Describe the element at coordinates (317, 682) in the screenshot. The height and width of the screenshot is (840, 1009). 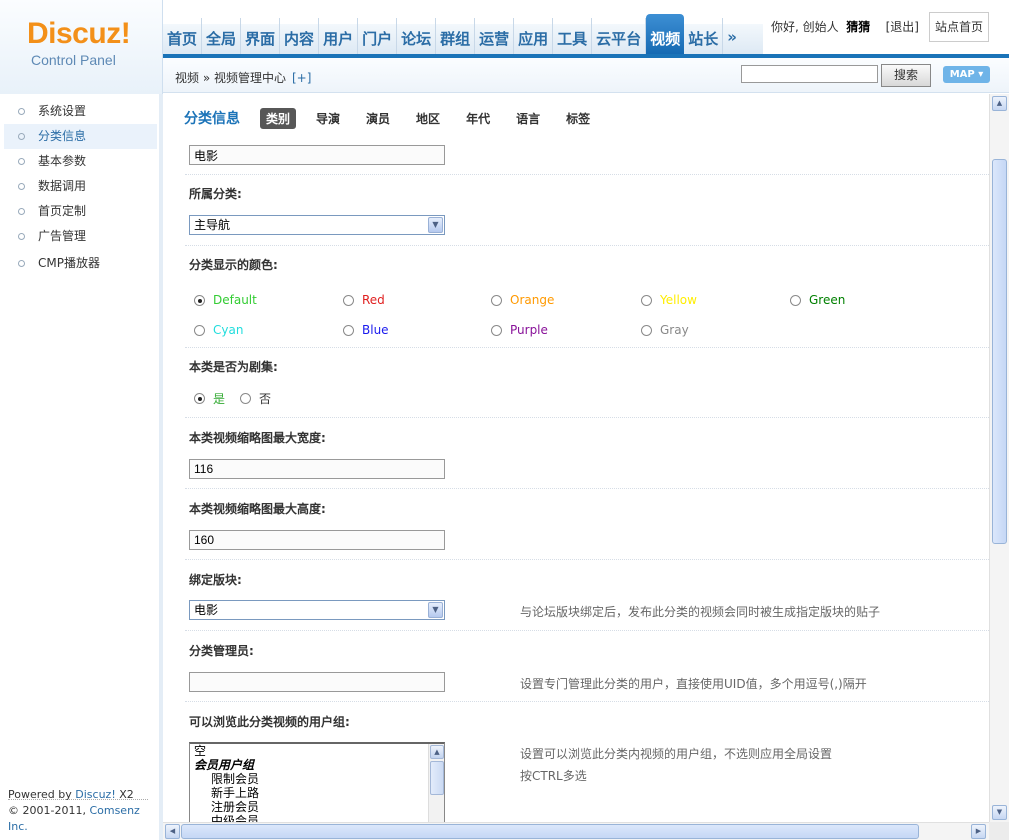
I see `moderator-input` at that location.